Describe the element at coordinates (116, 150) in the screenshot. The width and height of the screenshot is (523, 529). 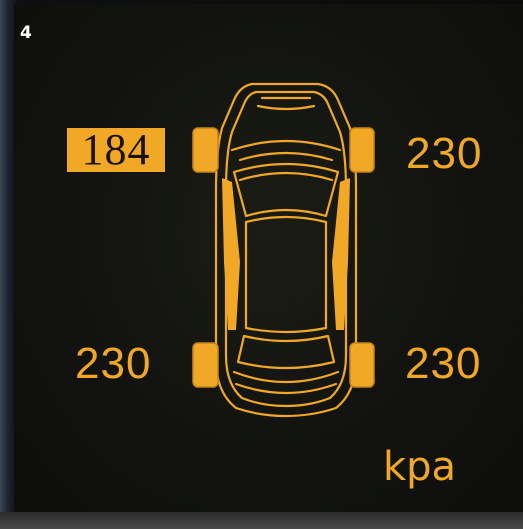
I see `front-left-pressure: 184` at that location.